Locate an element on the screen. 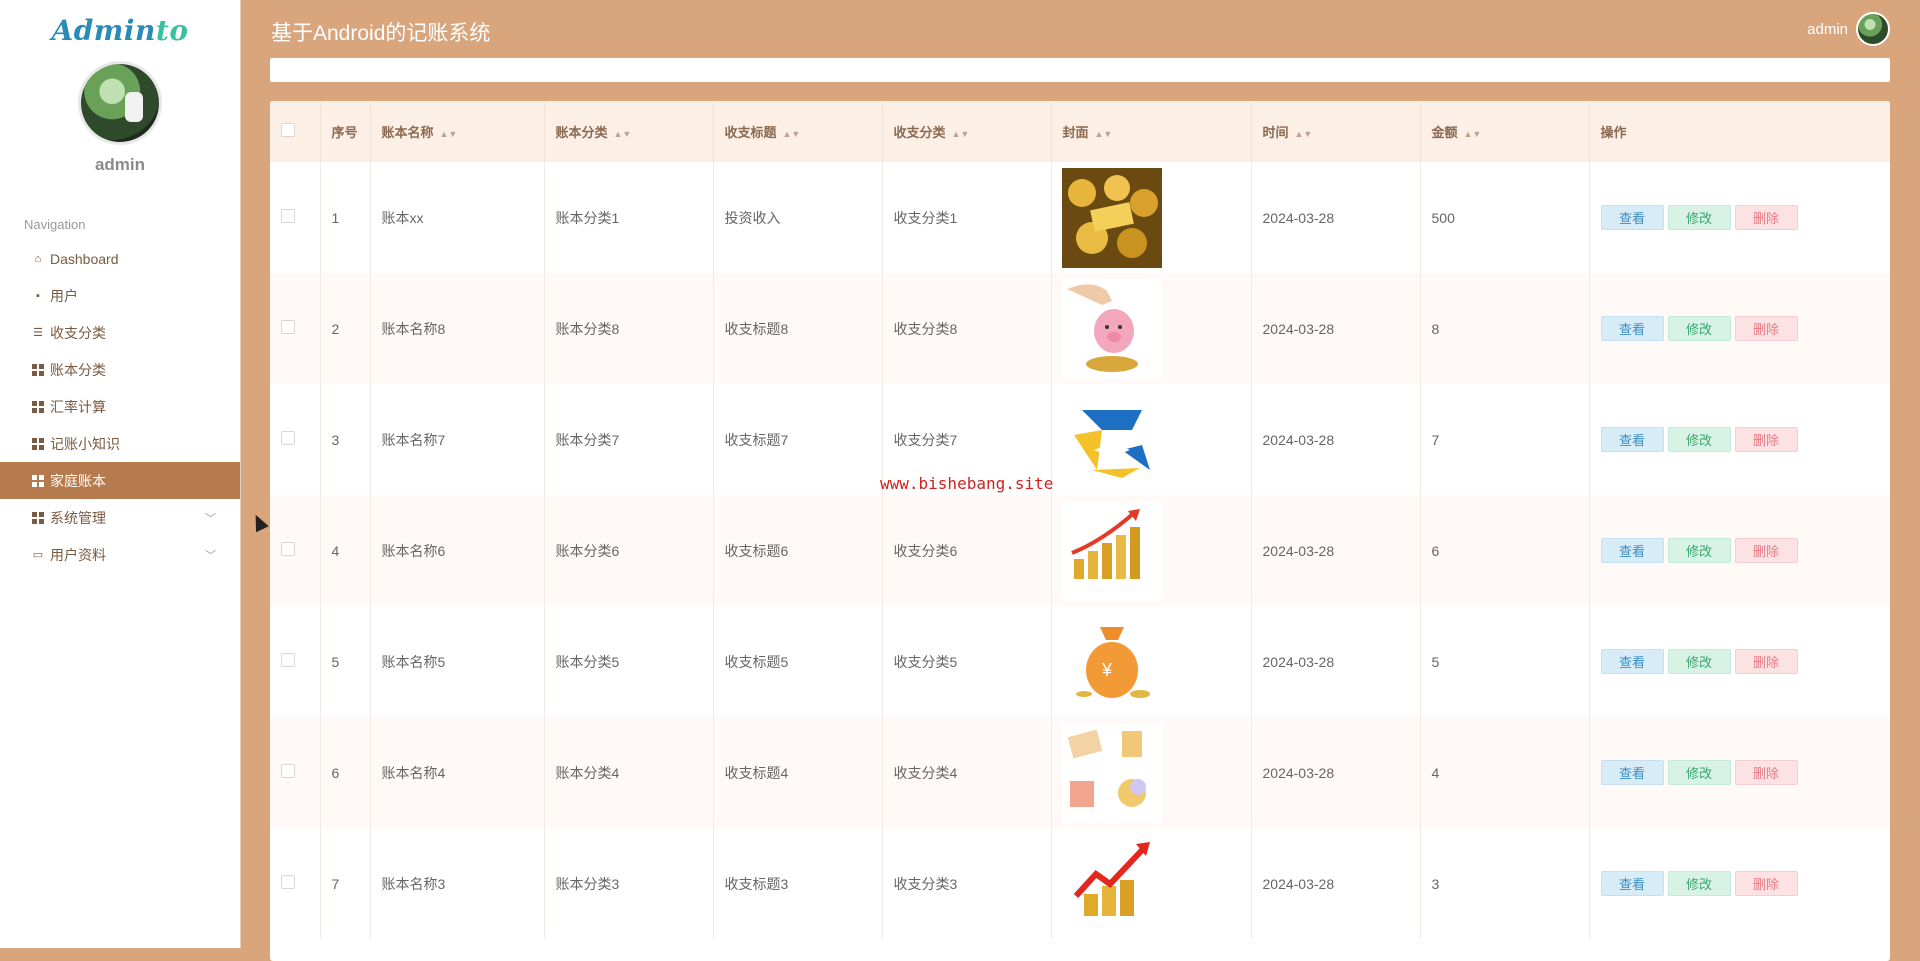  cell-title: 收支标题6 is located at coordinates (798, 550).